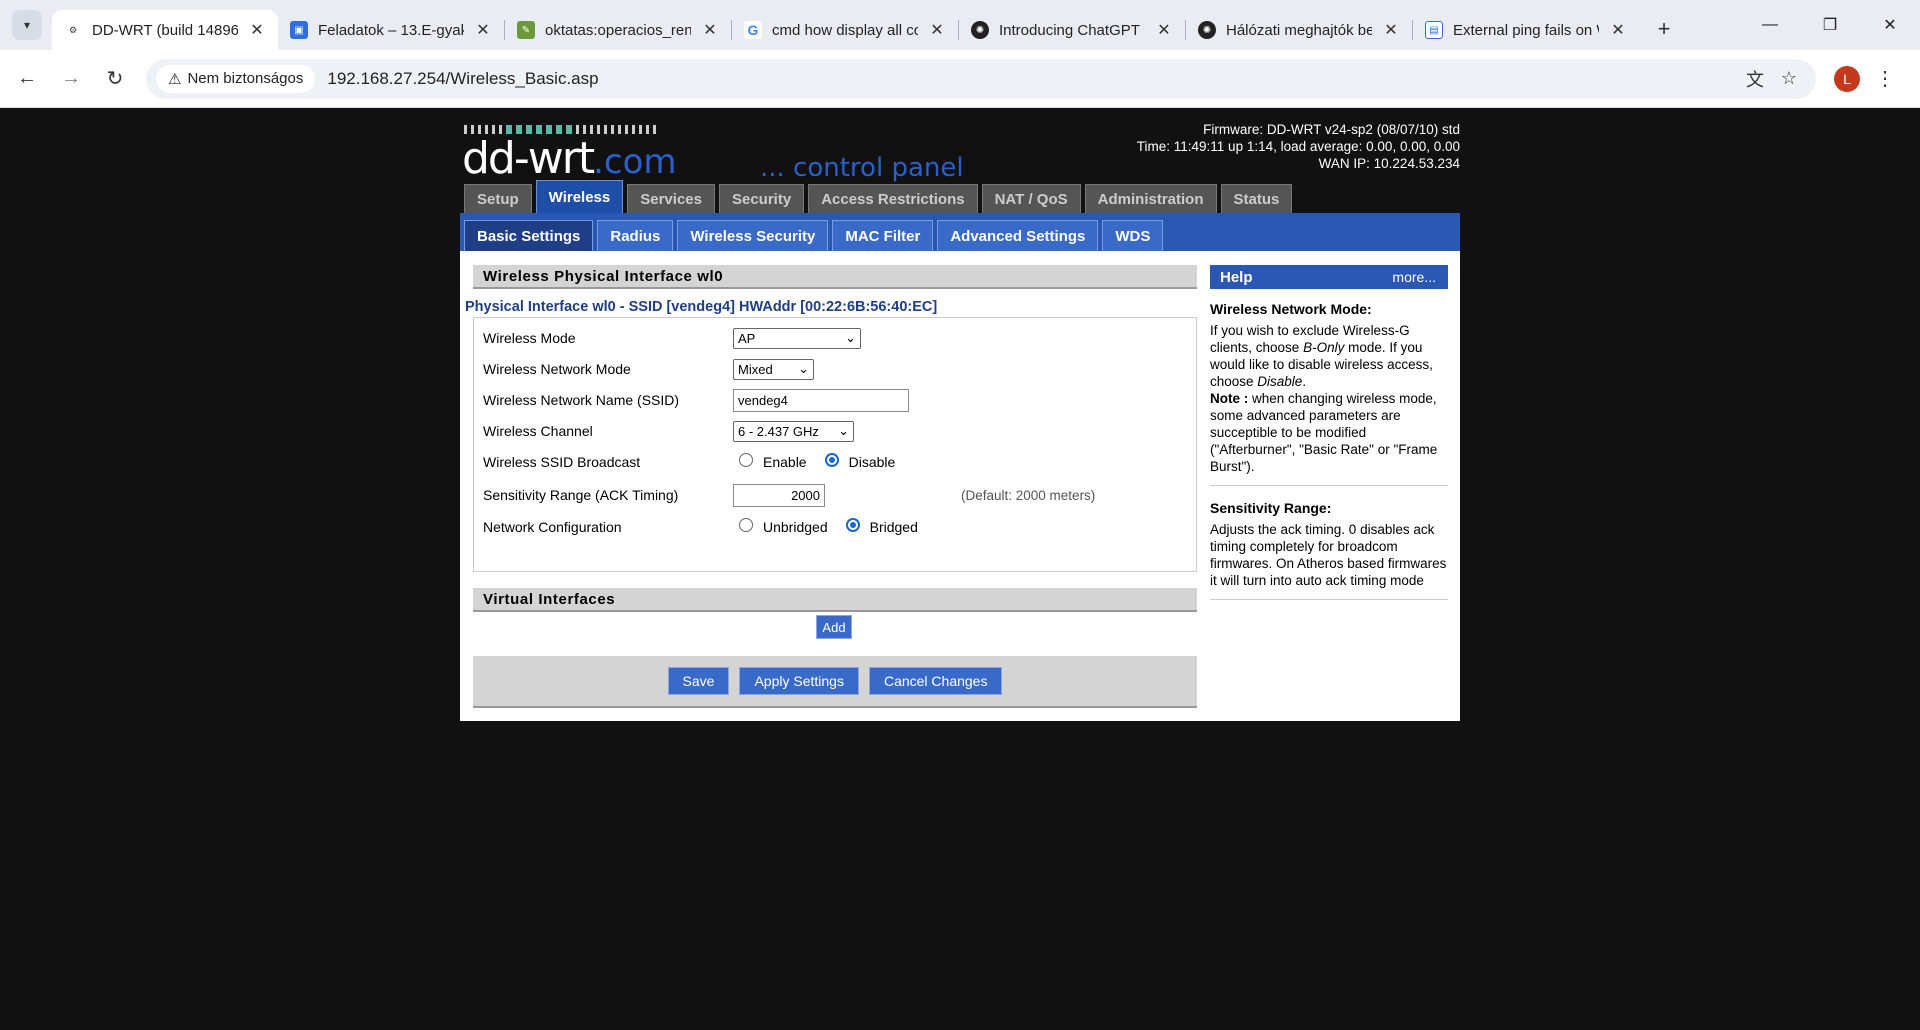  What do you see at coordinates (1389, 163) in the screenshot?
I see `wan-ip-text: WAN IP: 10.224.53.234` at bounding box center [1389, 163].